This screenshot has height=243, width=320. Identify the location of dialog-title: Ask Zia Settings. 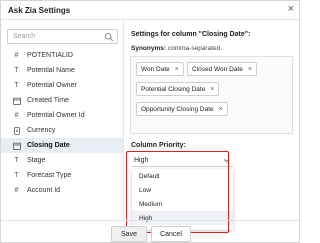
(39, 10).